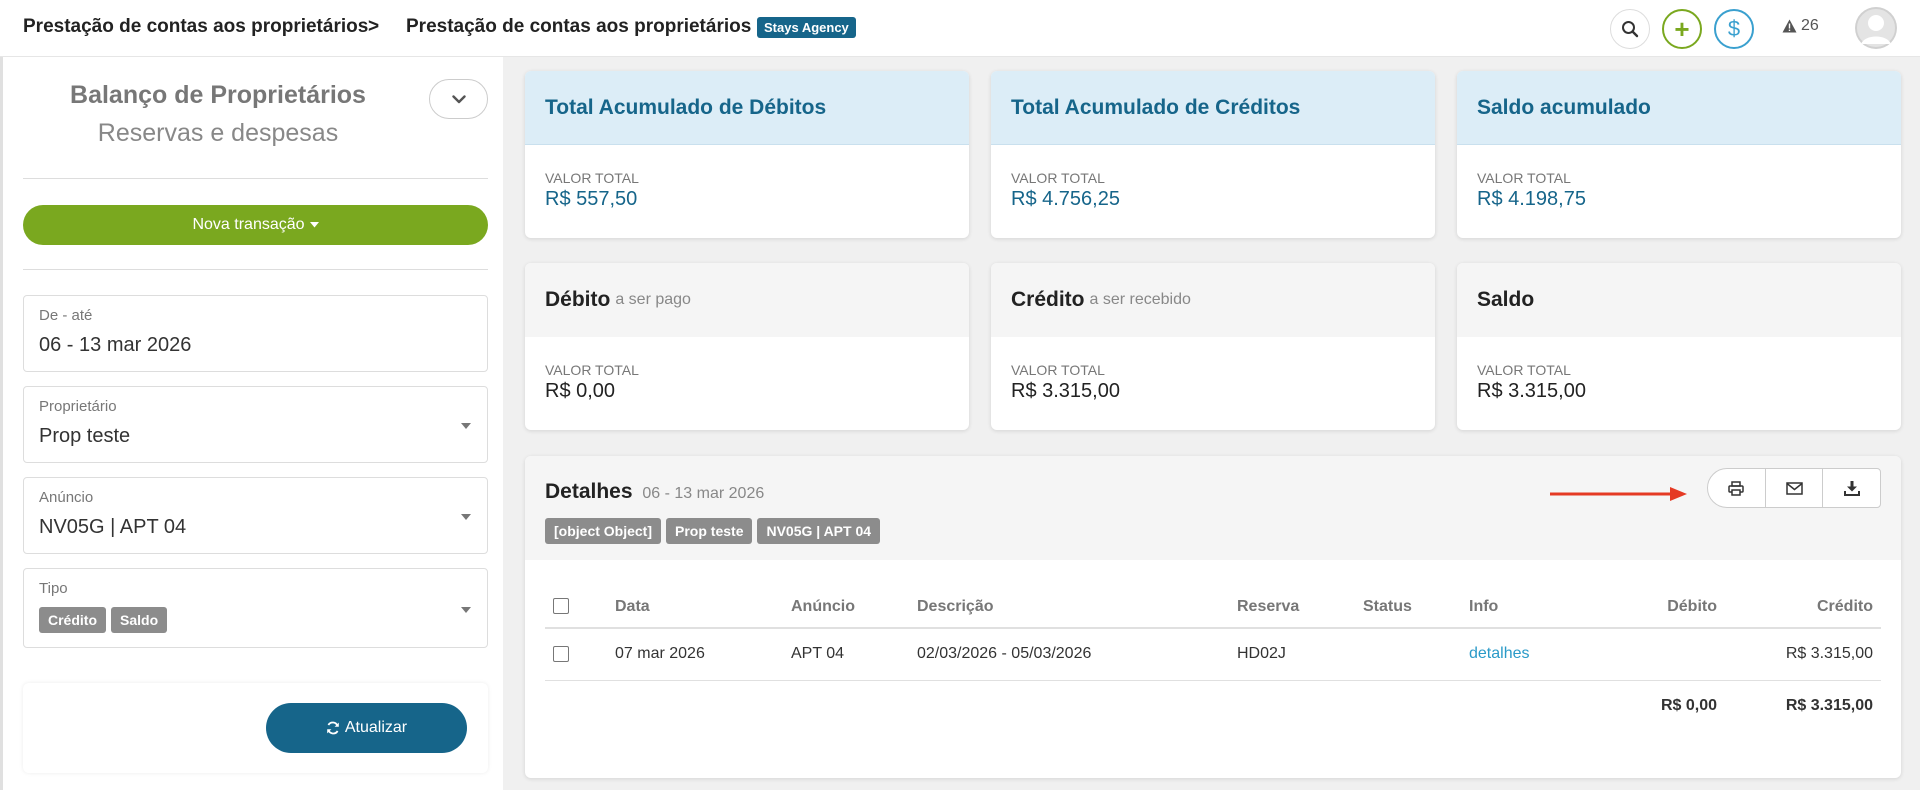 This screenshot has width=1920, height=790. I want to click on owner-value: Prop teste, so click(85, 436).